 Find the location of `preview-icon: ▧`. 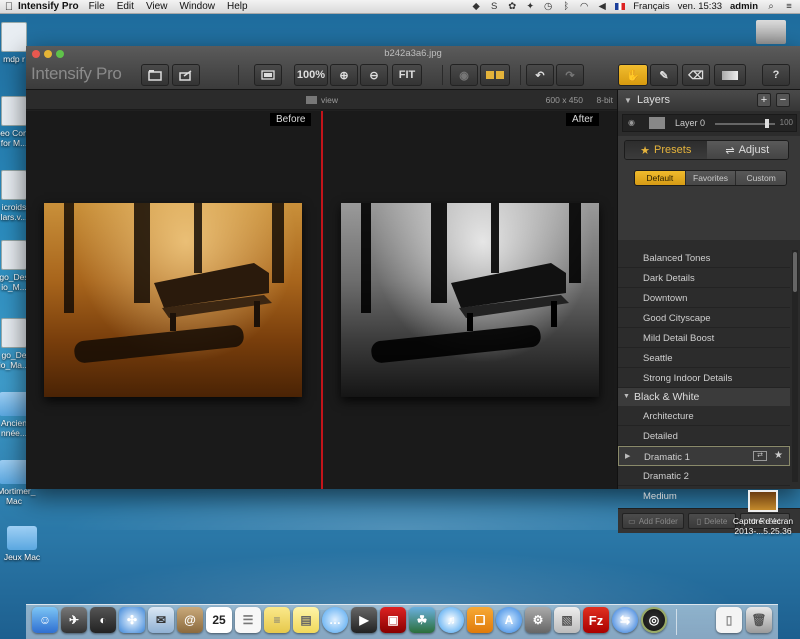

preview-icon: ▧ is located at coordinates (567, 620).